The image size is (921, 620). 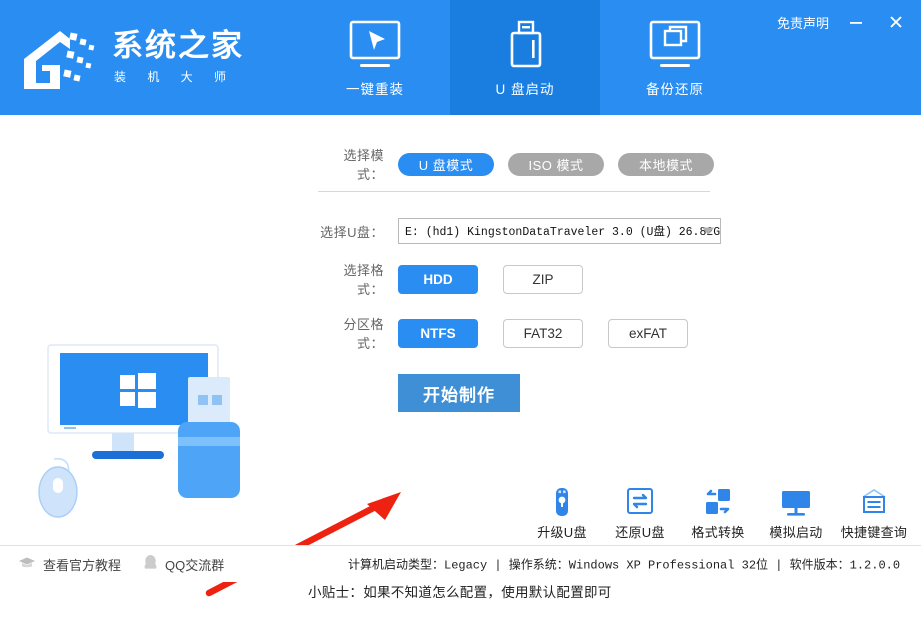 What do you see at coordinates (150, 564) in the screenshot?
I see `qq-penguin-icon` at bounding box center [150, 564].